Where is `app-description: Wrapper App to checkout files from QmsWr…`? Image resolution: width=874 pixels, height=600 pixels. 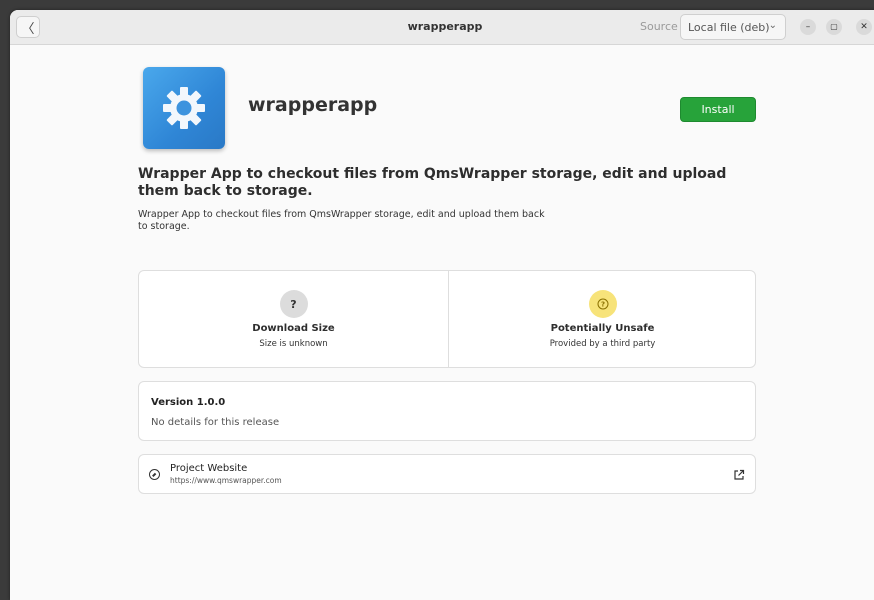 app-description: Wrapper App to checkout files from QmsWr… is located at coordinates (341, 220).